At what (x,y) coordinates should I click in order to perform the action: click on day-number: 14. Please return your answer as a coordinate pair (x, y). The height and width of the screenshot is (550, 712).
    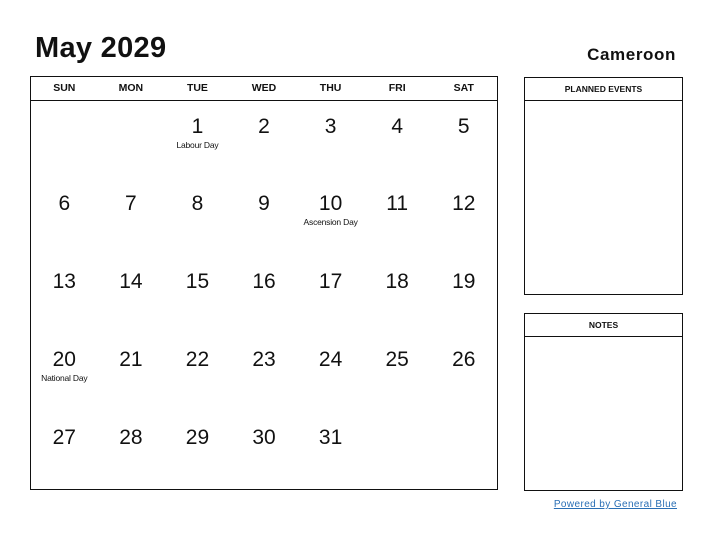
    Looking at the image, I should click on (131, 281).